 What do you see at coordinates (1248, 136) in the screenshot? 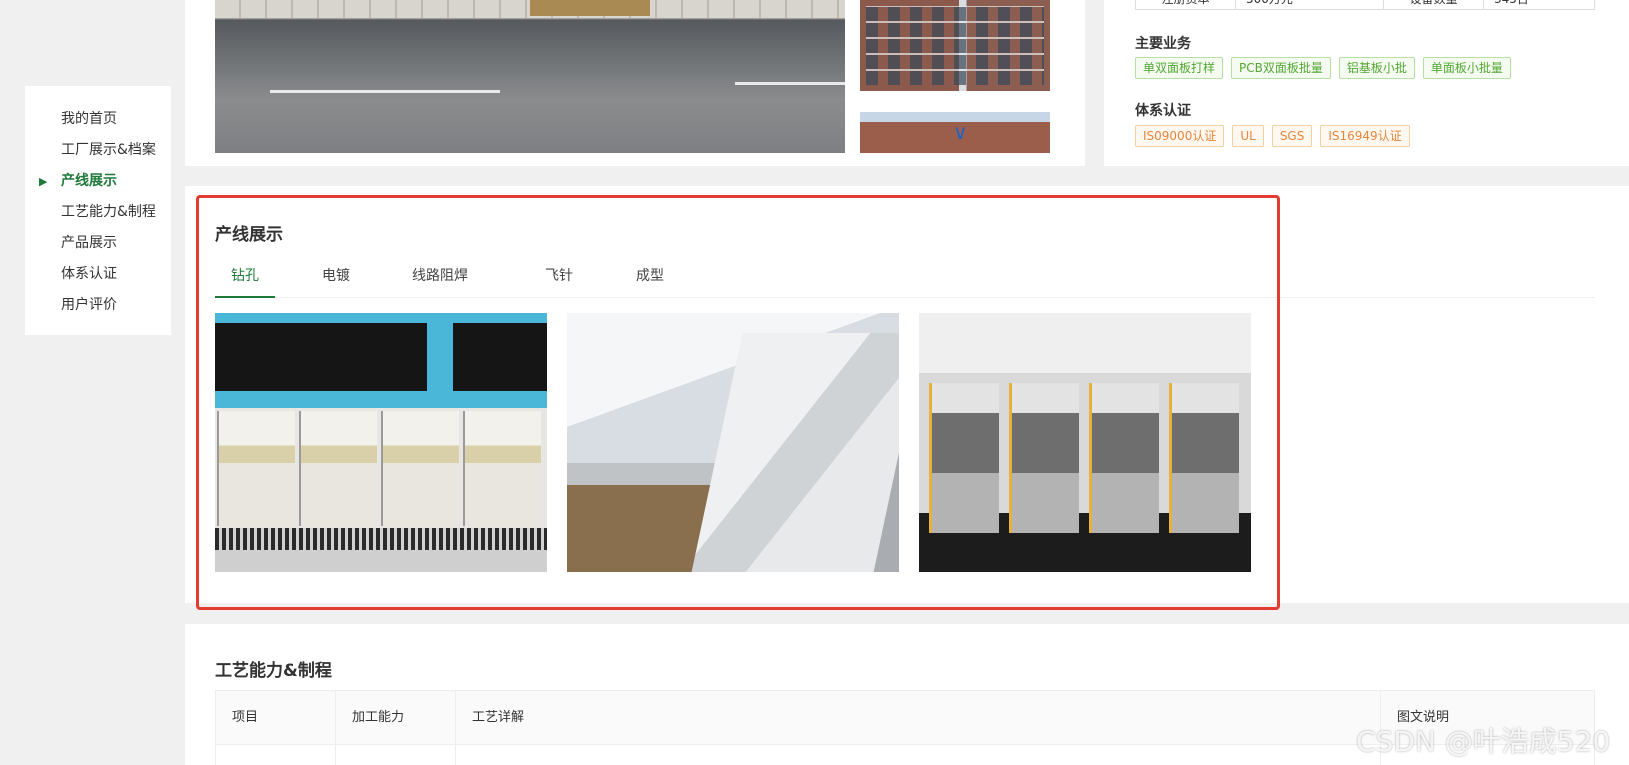
I see `cert-tag: UL` at bounding box center [1248, 136].